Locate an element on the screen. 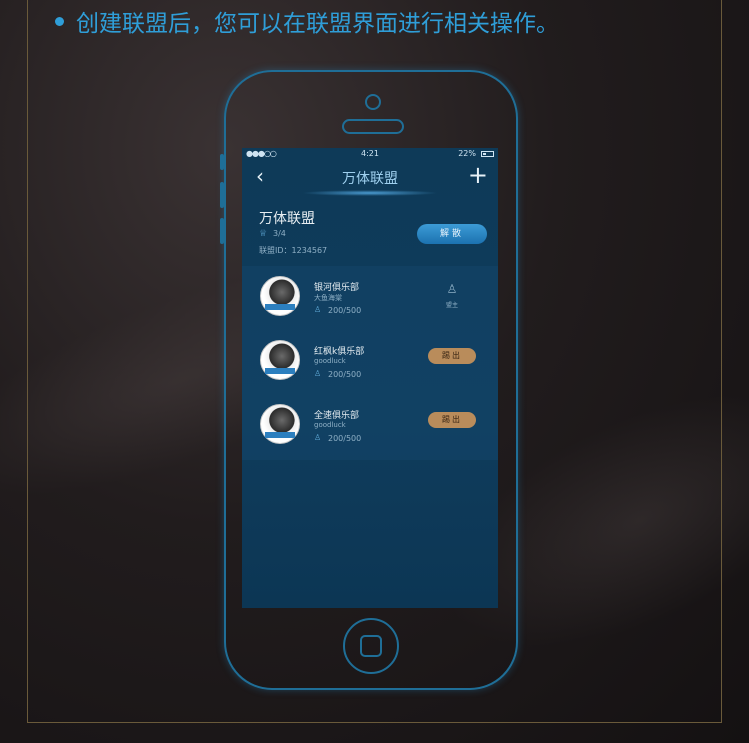  nav-glow is located at coordinates (370, 193).